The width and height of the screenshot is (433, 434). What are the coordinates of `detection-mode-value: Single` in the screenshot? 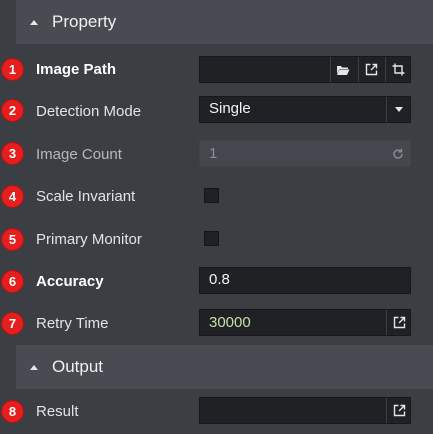 It's located at (230, 108).